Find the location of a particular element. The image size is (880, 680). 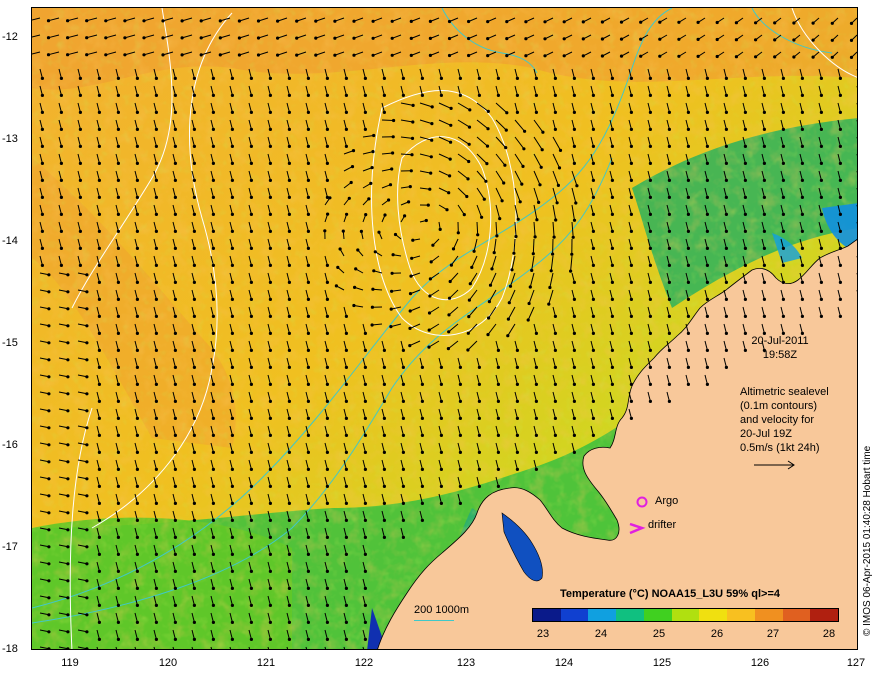

date-label: 20-Jul-2011 is located at coordinates (780, 341).